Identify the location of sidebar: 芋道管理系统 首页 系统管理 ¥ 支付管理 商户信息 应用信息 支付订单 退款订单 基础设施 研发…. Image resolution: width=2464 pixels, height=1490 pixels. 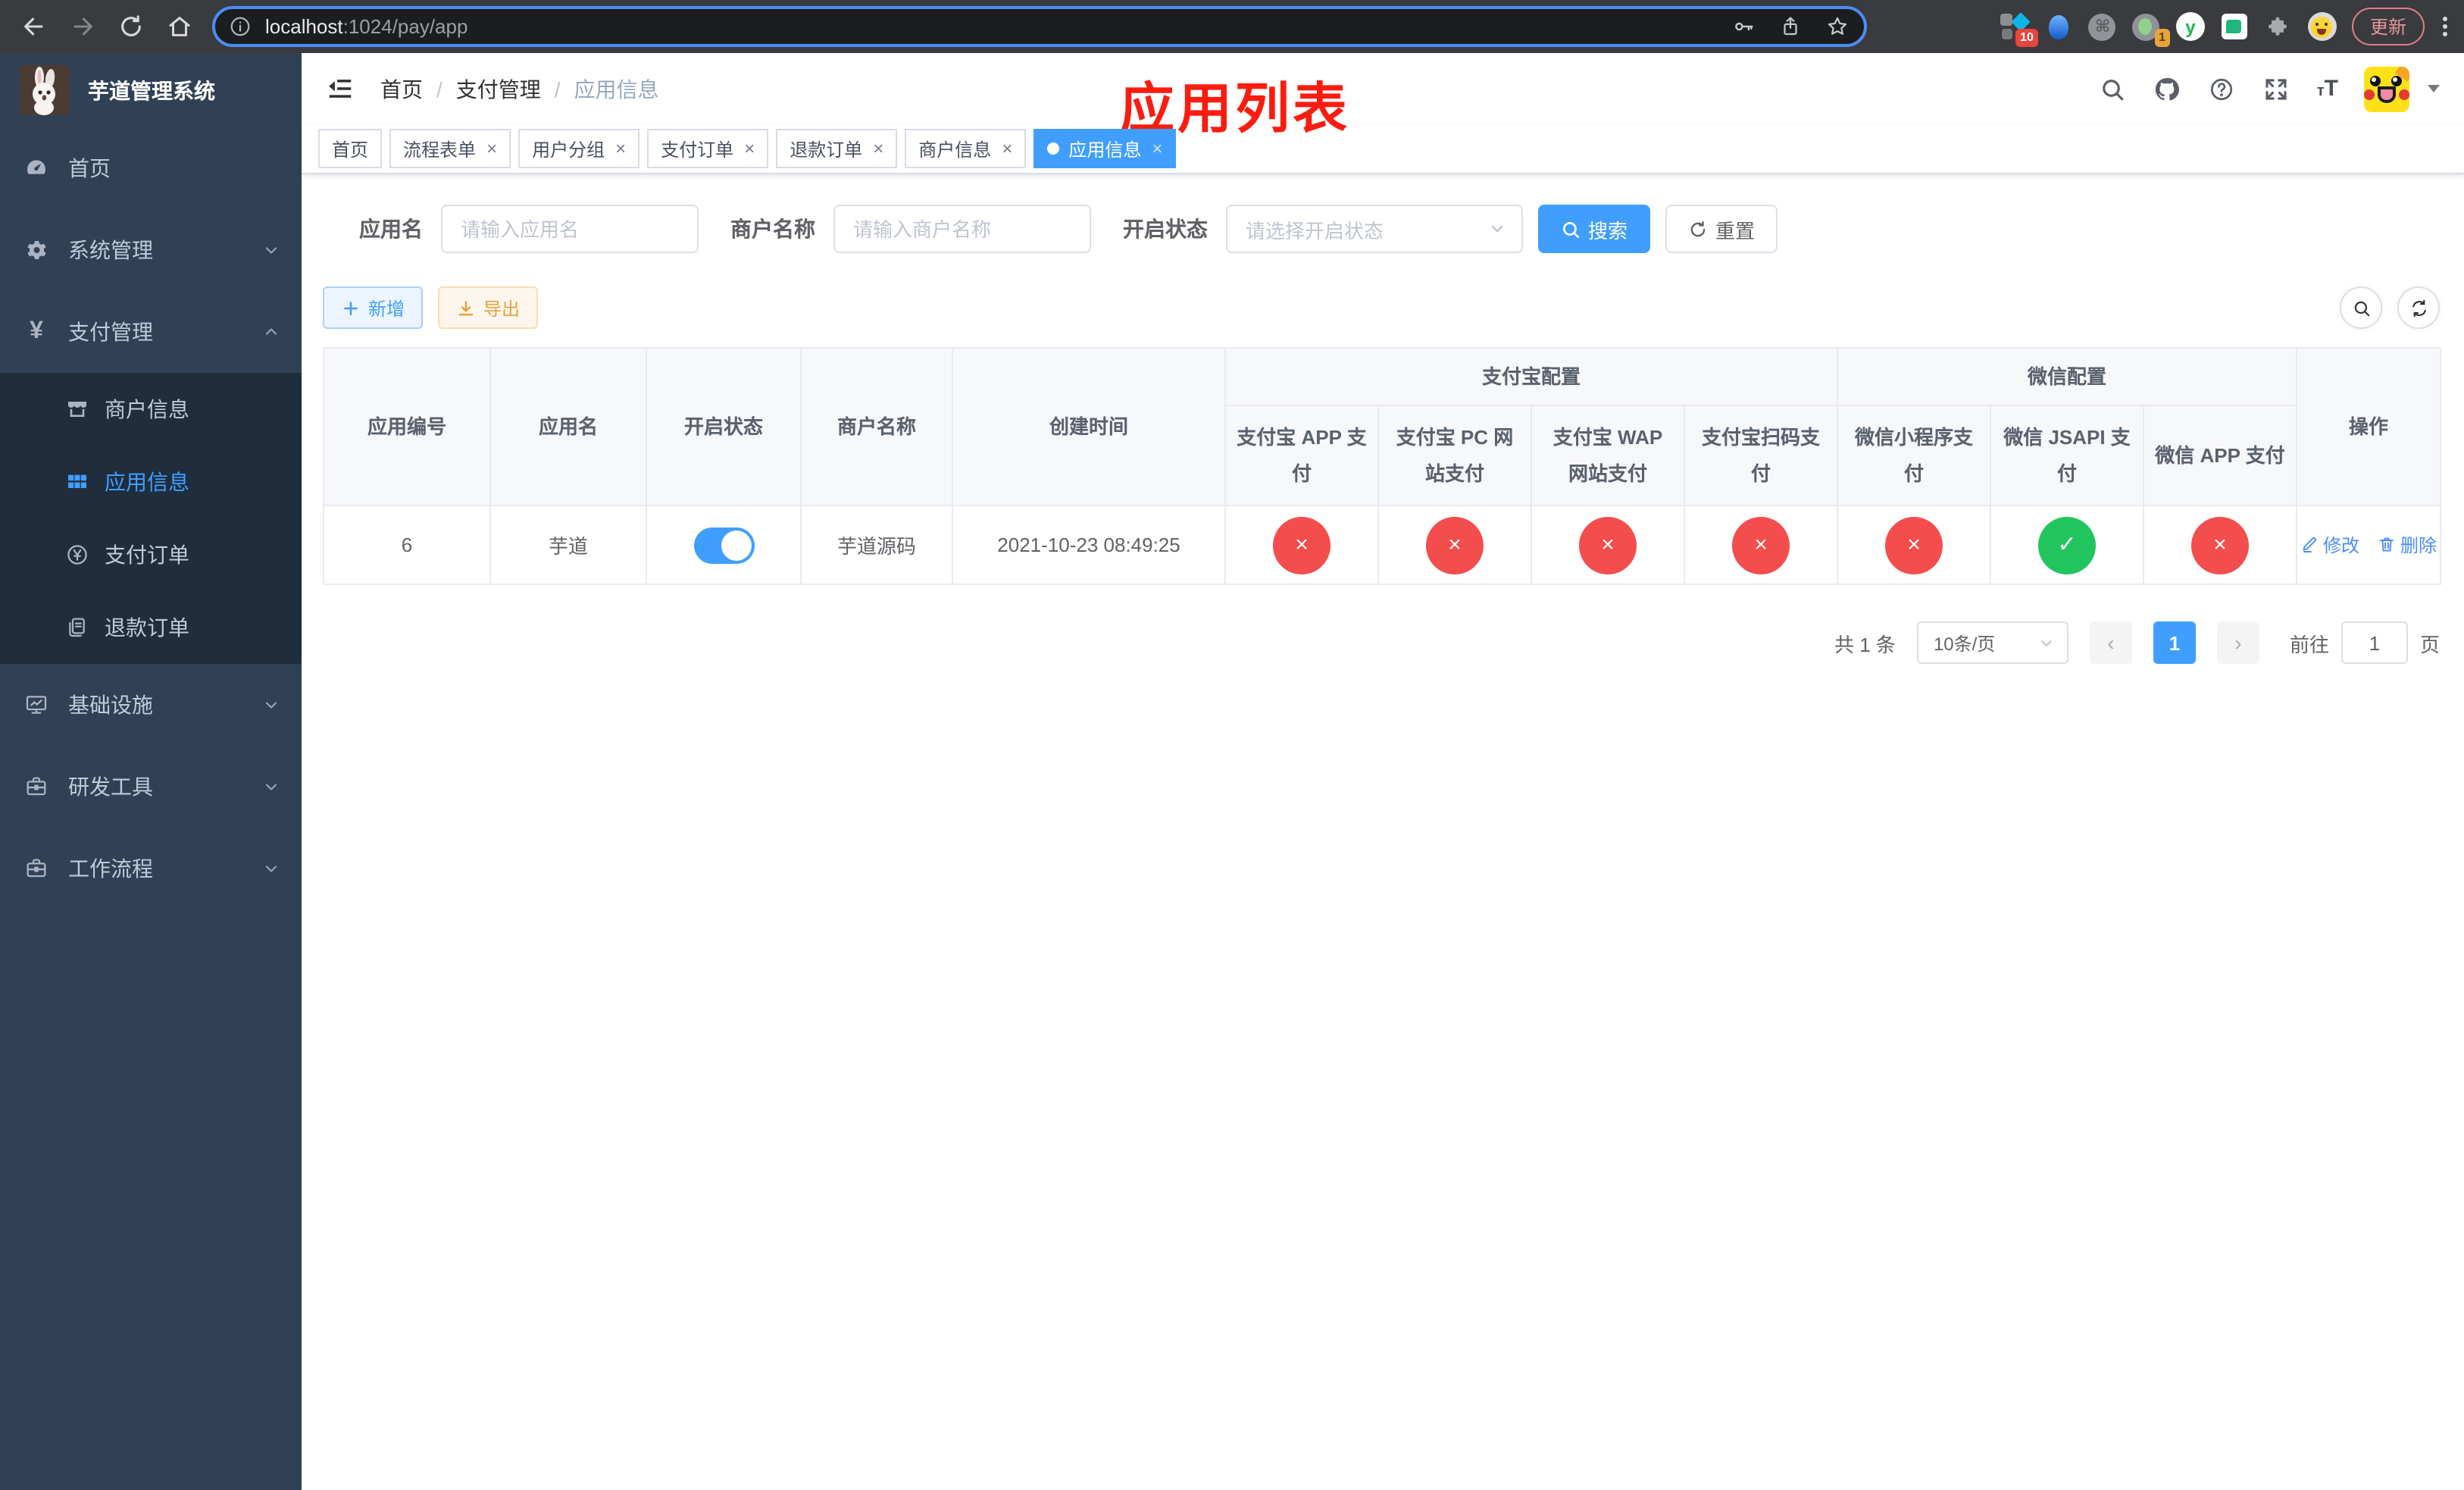
(151, 771).